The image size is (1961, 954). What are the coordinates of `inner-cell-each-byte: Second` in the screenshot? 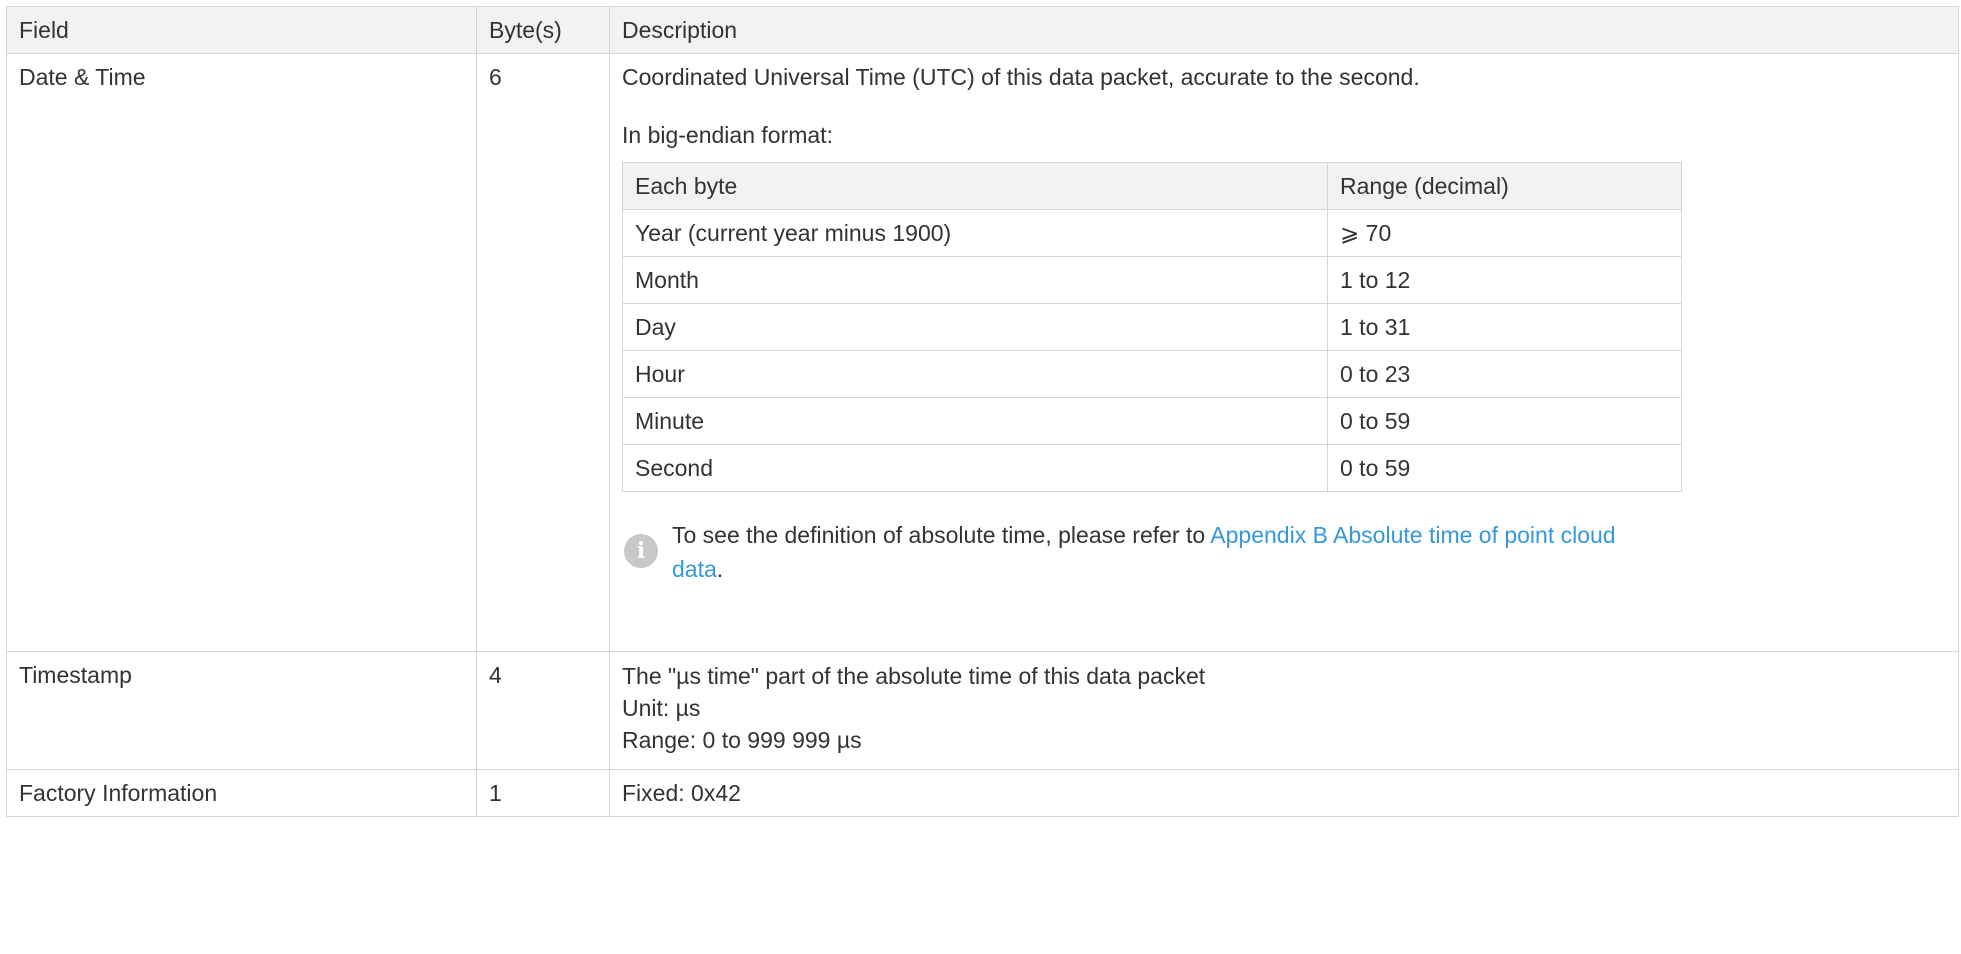 It's located at (975, 468).